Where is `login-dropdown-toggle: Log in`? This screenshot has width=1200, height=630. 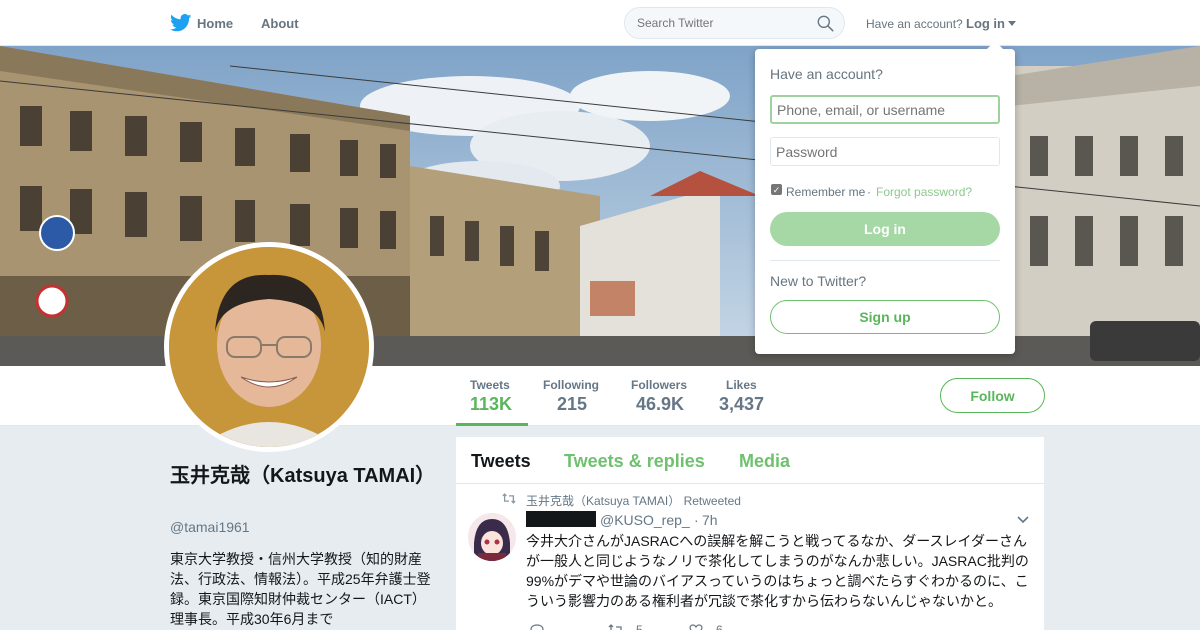
login-dropdown-toggle: Log in is located at coordinates (985, 23).